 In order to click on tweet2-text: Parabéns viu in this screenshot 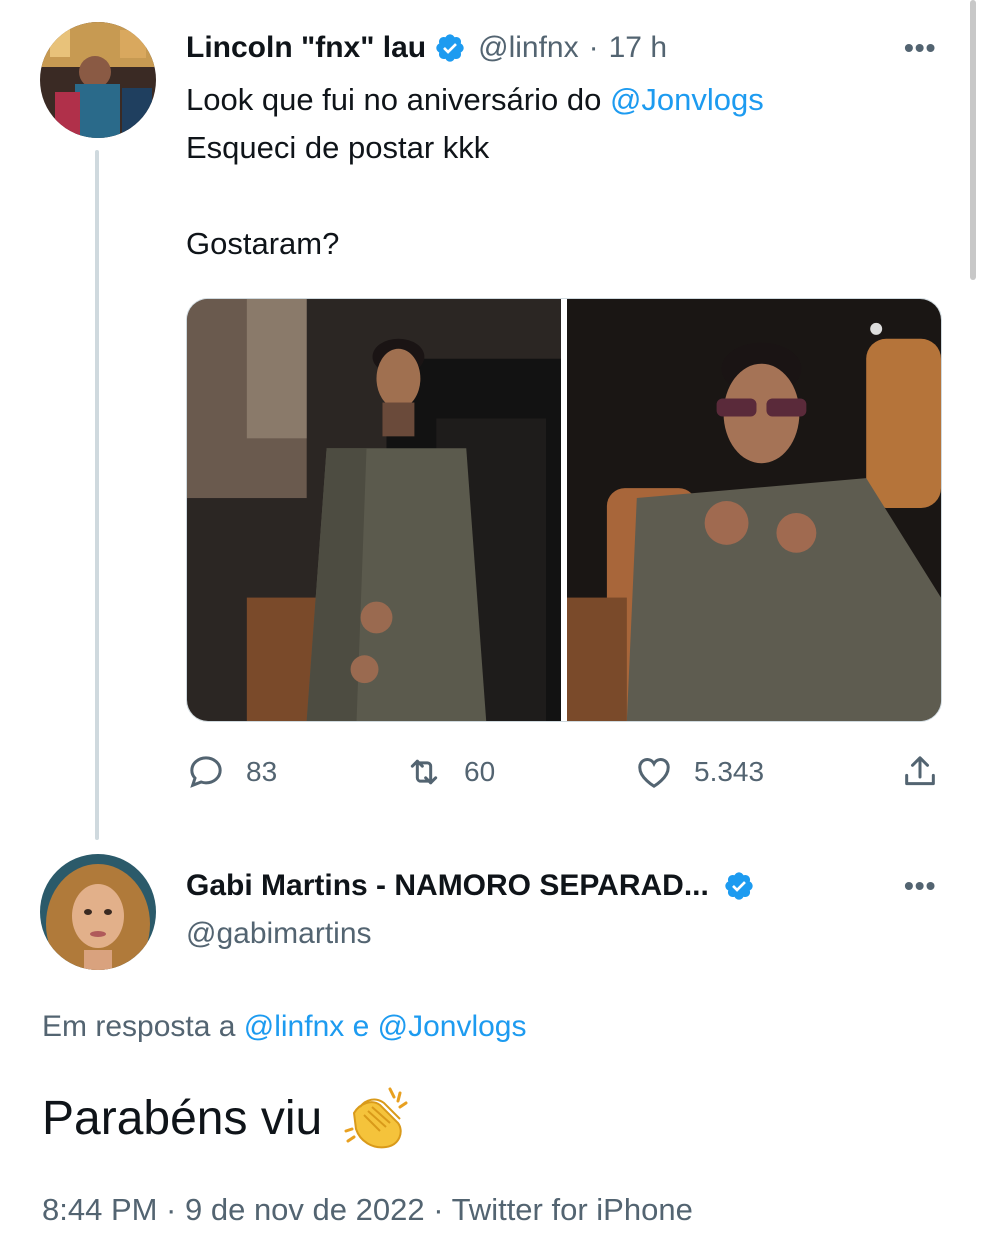, I will do `click(227, 1118)`.